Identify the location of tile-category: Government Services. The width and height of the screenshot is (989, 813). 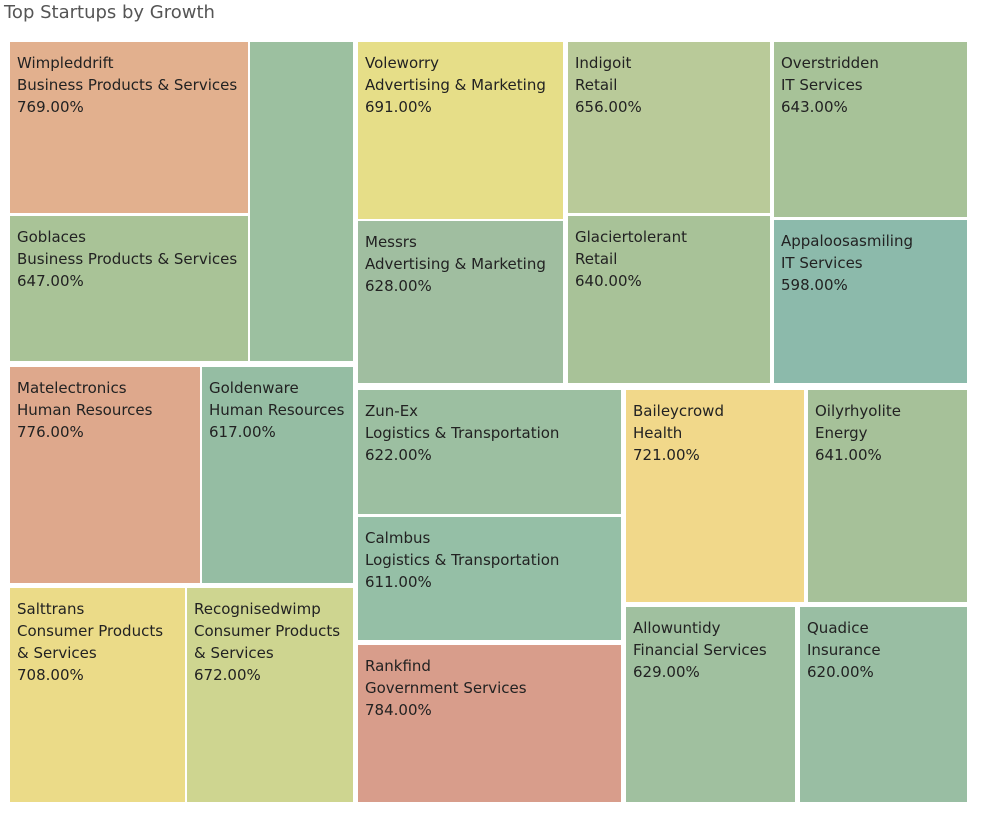
(446, 688).